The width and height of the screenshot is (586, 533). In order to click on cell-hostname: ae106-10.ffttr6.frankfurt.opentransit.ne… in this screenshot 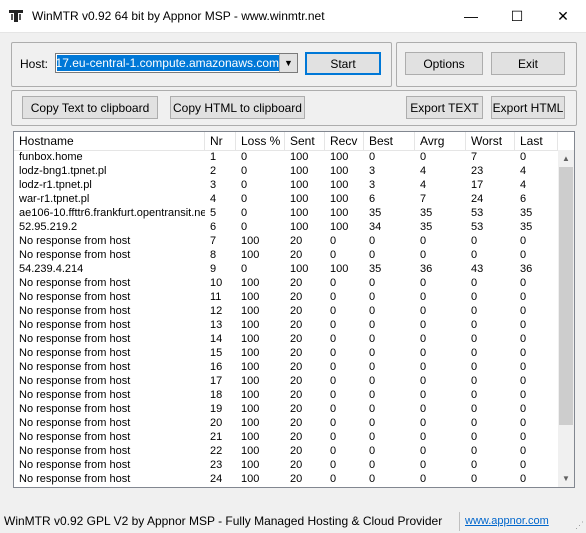, I will do `click(112, 213)`.